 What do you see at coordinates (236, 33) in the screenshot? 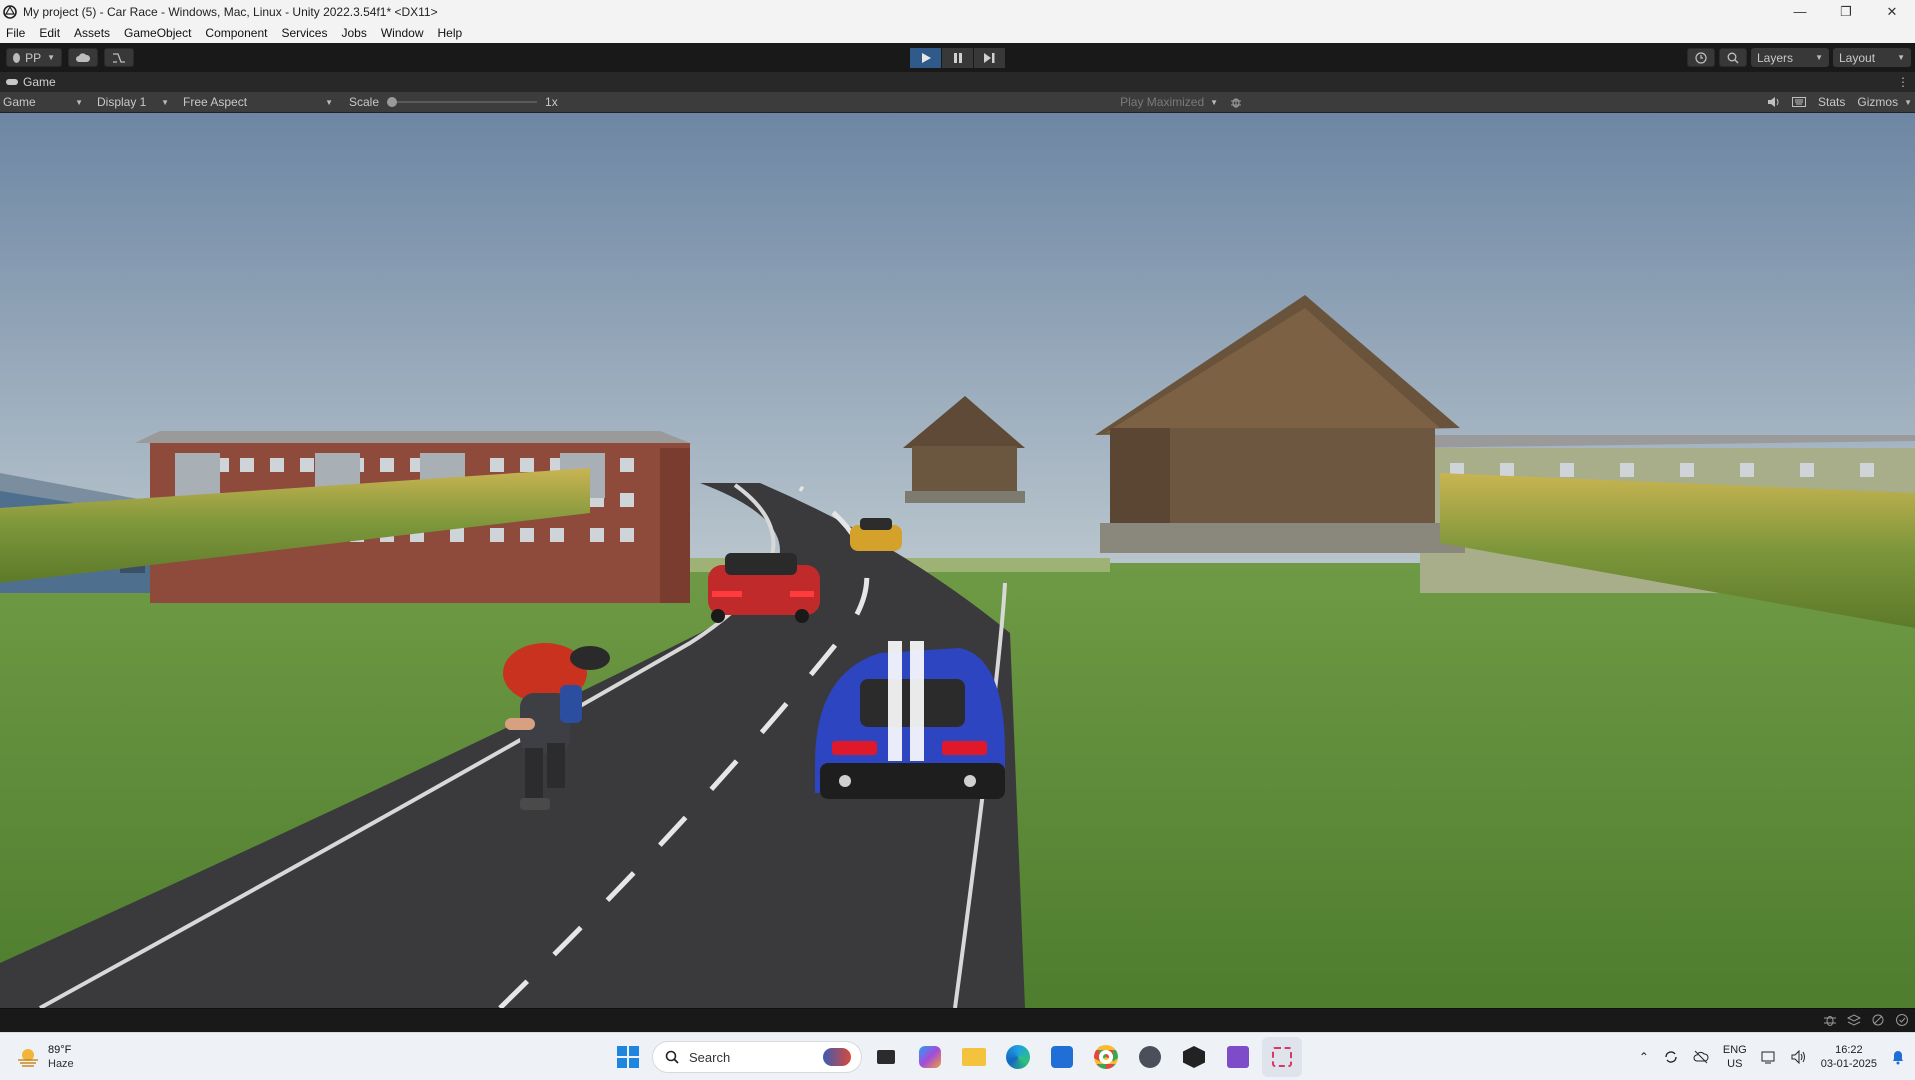
I see `menu-component: Component` at bounding box center [236, 33].